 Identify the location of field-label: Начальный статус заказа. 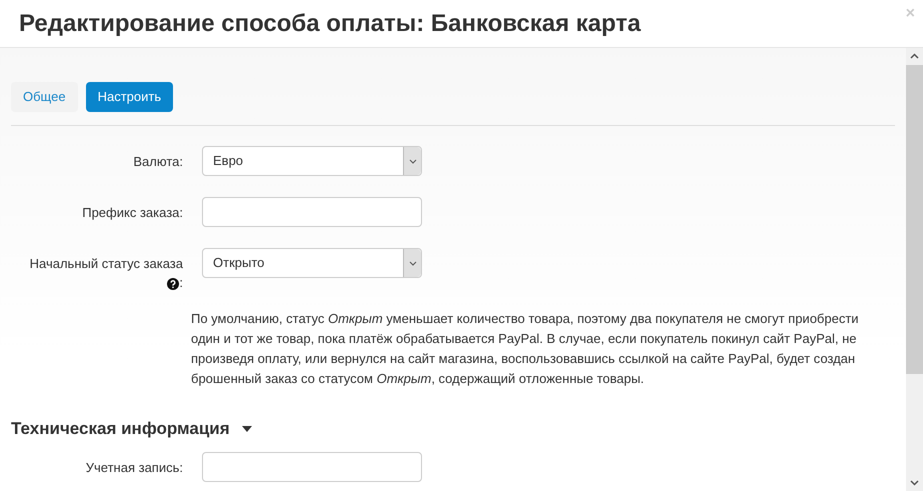
(106, 263).